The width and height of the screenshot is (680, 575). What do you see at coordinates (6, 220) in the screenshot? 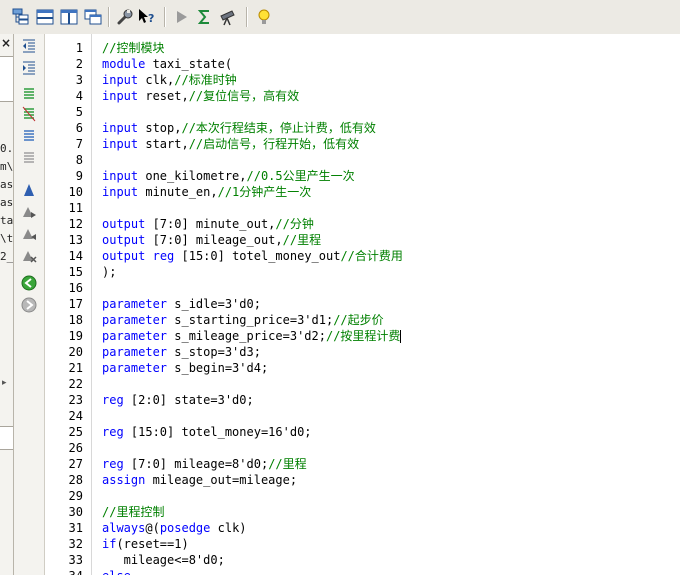
I see `file-fragment: tax` at bounding box center [6, 220].